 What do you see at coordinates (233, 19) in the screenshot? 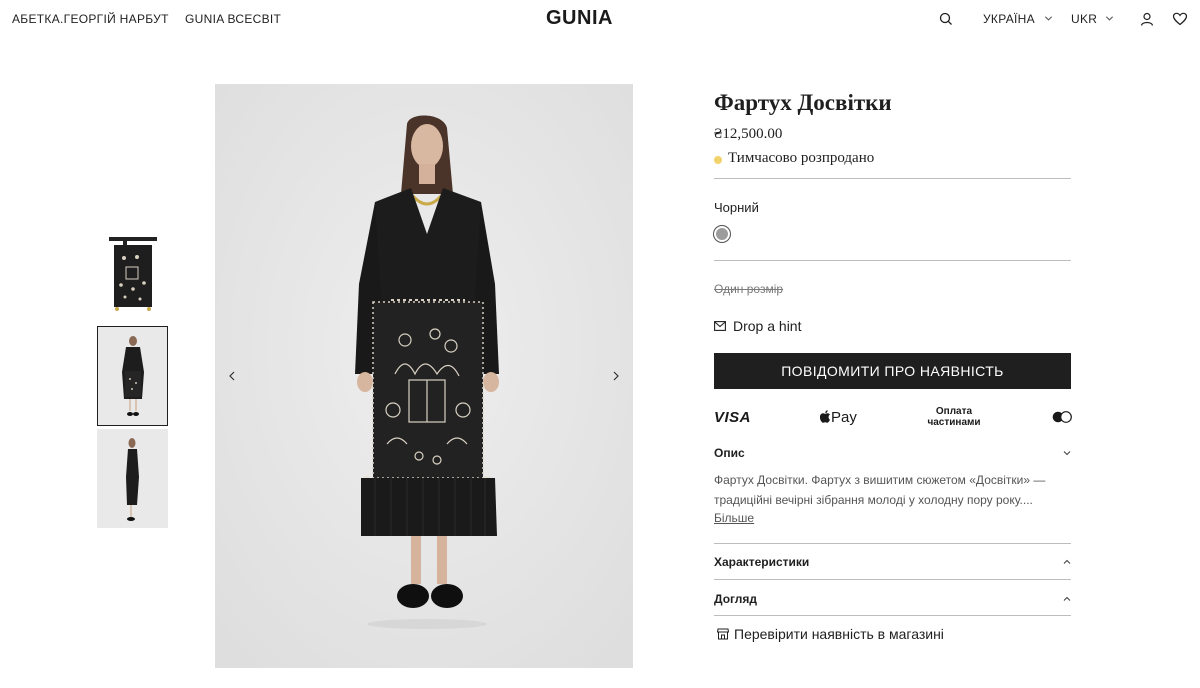
I see `nav-link-gunia-vsesvit: GUNIA ВСЕСВІТ` at bounding box center [233, 19].